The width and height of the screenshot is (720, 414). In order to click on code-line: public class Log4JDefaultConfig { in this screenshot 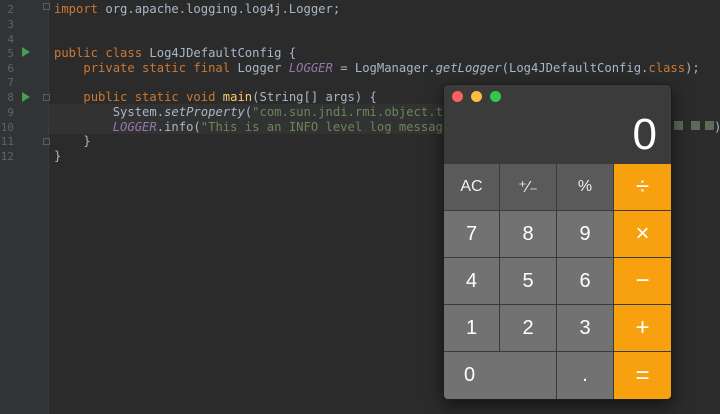, I will do `click(175, 53)`.